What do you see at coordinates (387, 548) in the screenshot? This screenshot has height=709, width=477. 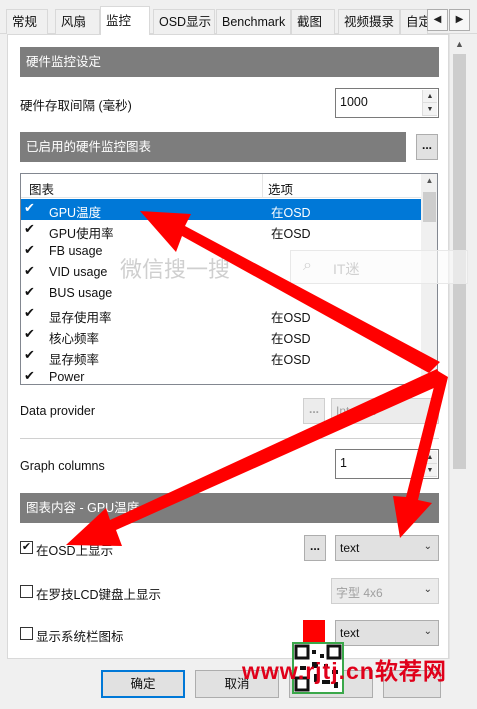 I see `osd-format-select: text ⌄` at bounding box center [387, 548].